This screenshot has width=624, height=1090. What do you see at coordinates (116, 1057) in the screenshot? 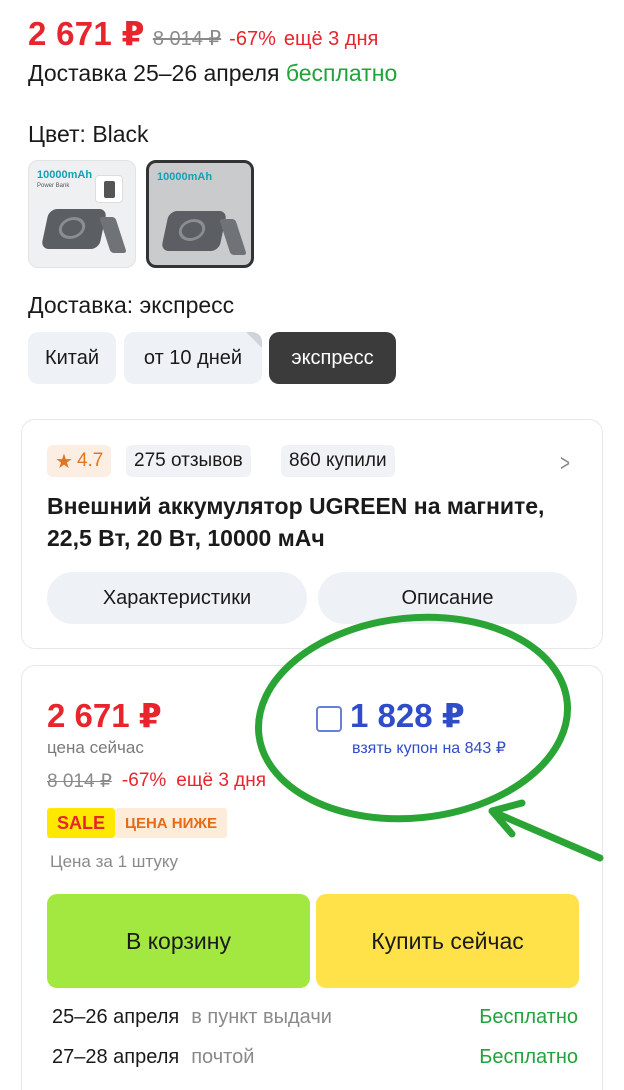
I see `delivery-date: 27–28 апреля` at bounding box center [116, 1057].